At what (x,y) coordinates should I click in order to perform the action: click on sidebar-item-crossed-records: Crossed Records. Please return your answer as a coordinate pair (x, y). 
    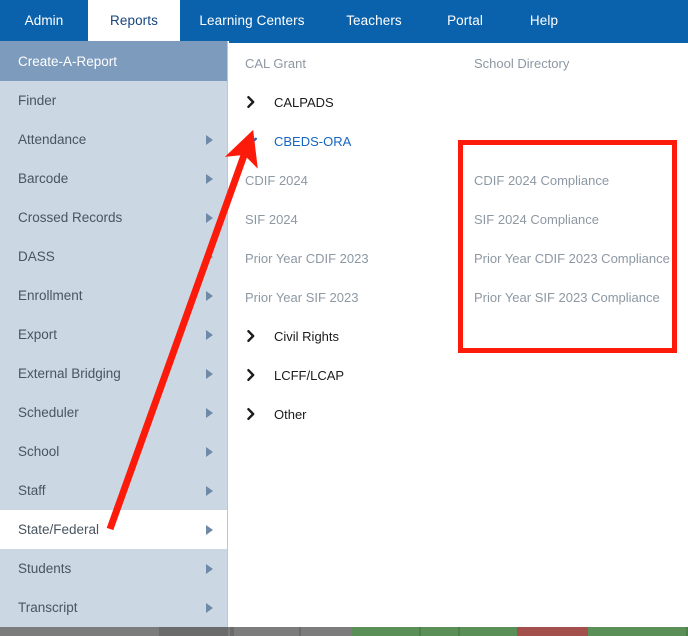
    Looking at the image, I should click on (113, 217).